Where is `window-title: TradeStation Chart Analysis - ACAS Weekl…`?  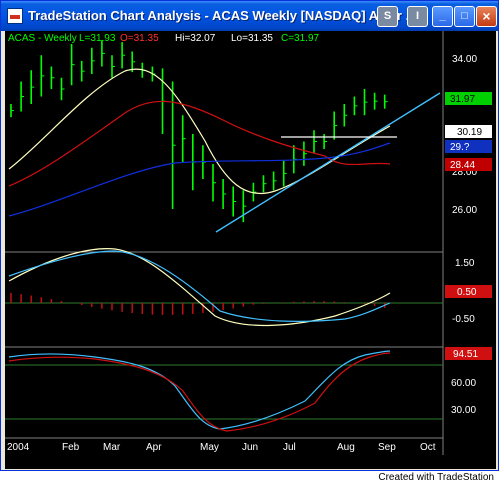
window-title: TradeStation Chart Analysis - ACAS Weekl… is located at coordinates (222, 15).